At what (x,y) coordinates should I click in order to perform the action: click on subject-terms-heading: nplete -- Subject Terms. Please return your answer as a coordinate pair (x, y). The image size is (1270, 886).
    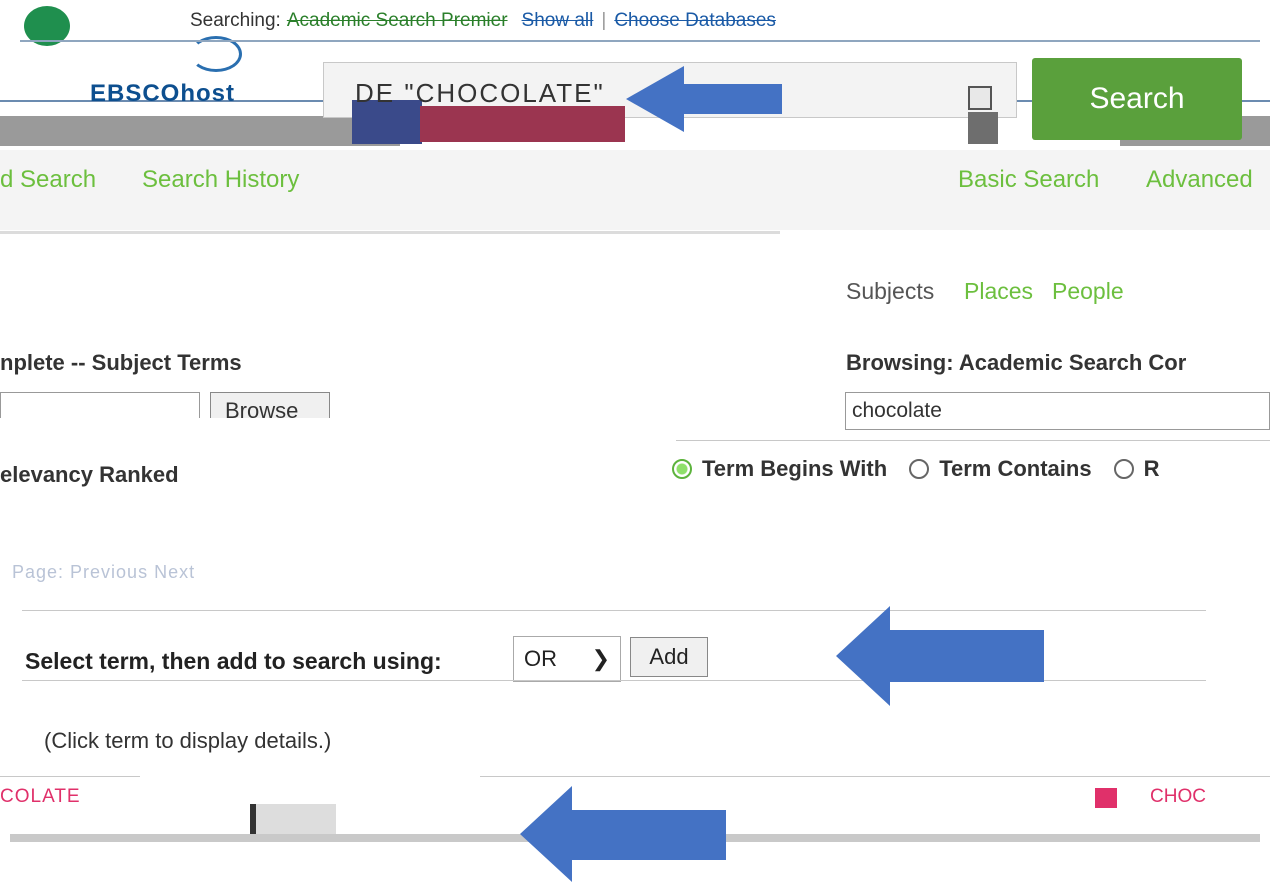
    Looking at the image, I should click on (121, 362).